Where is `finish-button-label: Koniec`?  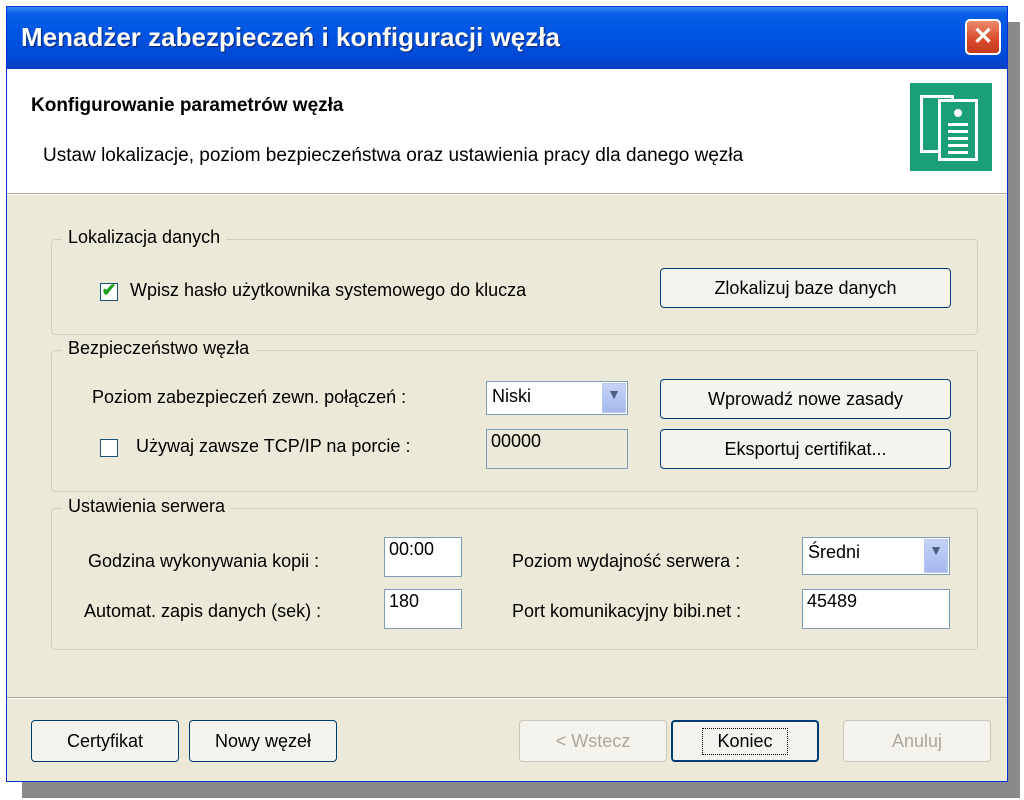 finish-button-label: Koniec is located at coordinates (745, 741).